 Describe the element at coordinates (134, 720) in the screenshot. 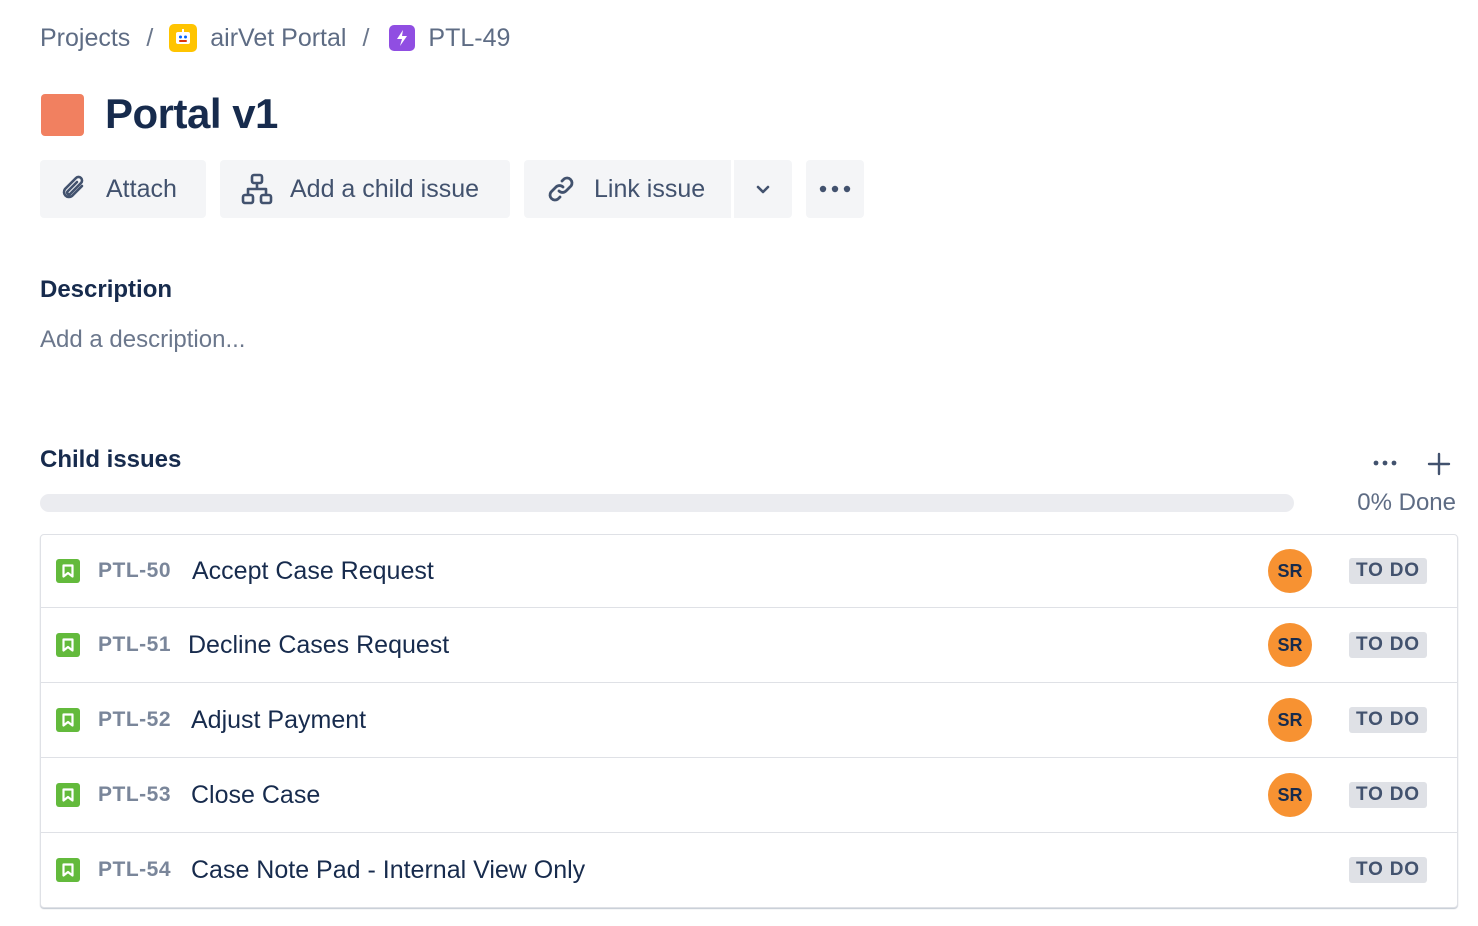

I see `issue-key: PTL-52` at that location.